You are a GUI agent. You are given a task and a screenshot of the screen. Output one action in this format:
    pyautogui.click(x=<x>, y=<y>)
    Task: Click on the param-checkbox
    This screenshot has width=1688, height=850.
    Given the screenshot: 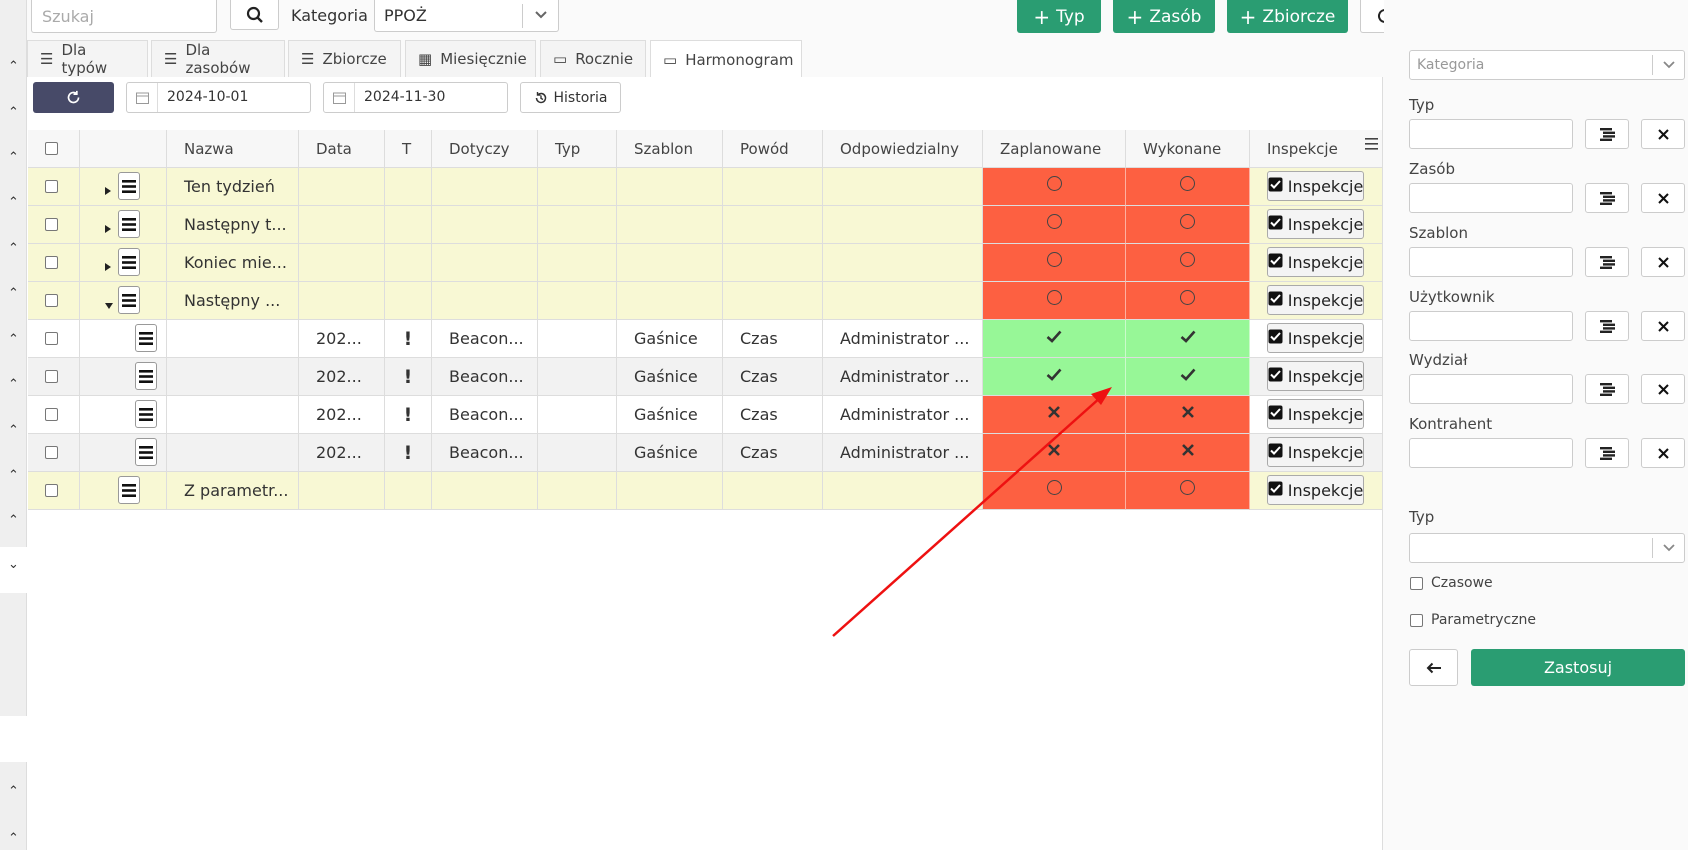 What is the action you would take?
    pyautogui.click(x=1416, y=620)
    